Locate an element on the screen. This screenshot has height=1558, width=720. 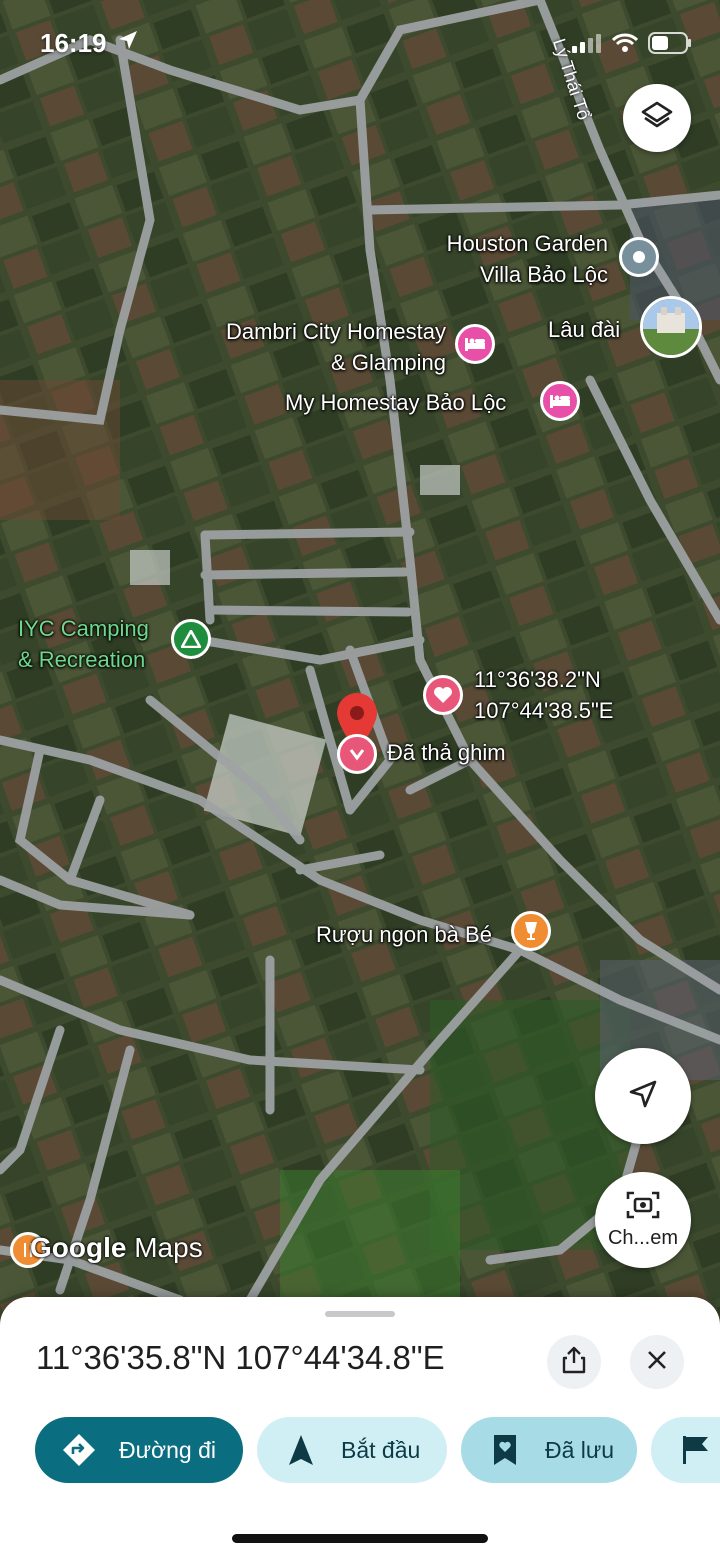
place-name: Villa Bảo Lộc is located at coordinates (543, 274).